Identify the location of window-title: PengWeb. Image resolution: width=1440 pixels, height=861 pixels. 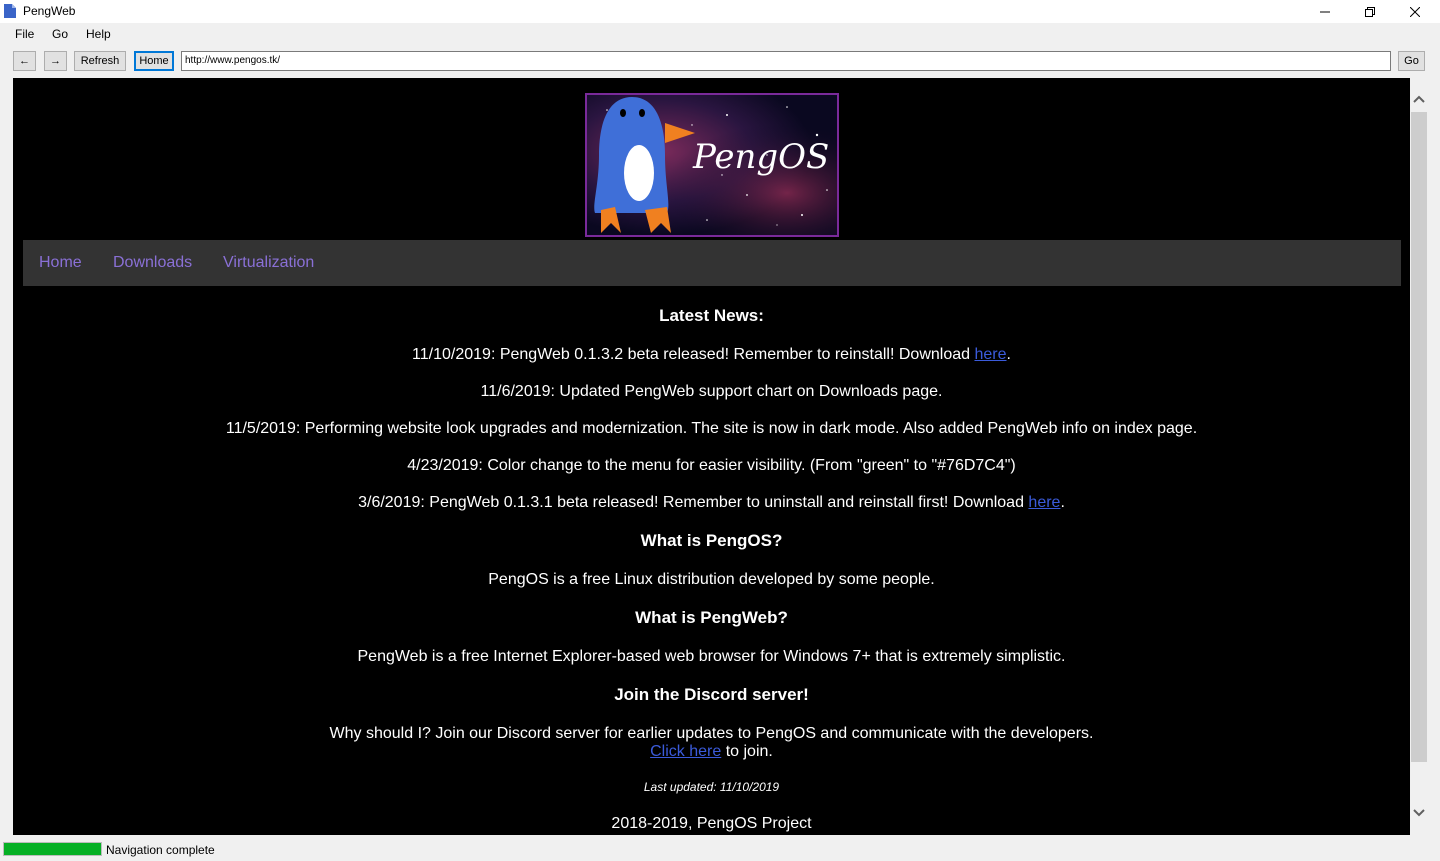
(49, 11).